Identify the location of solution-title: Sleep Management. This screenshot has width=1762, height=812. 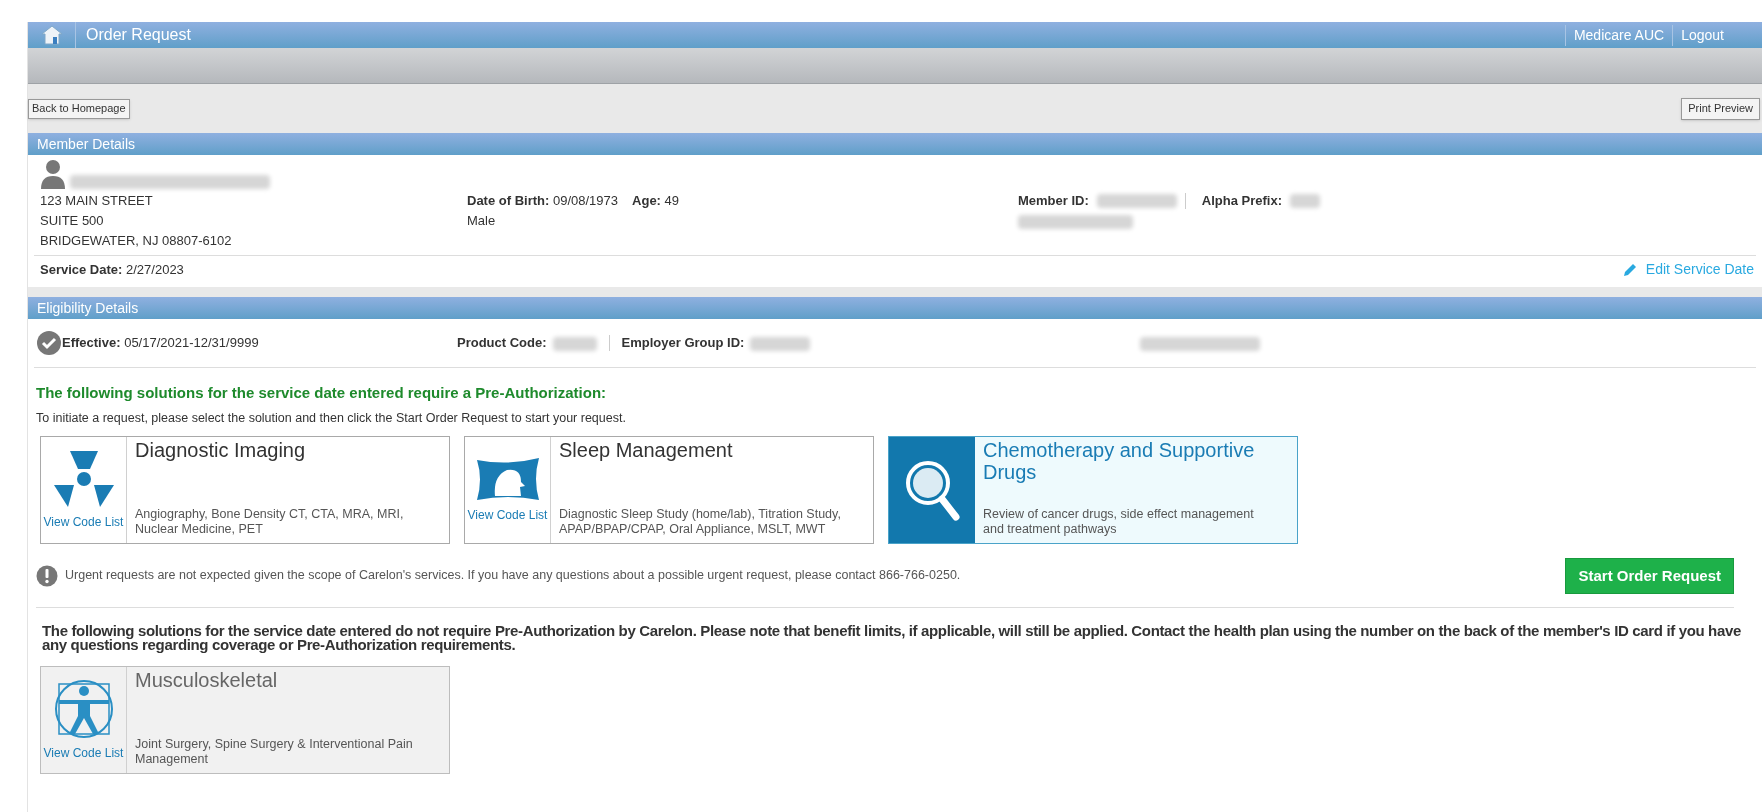
(646, 450).